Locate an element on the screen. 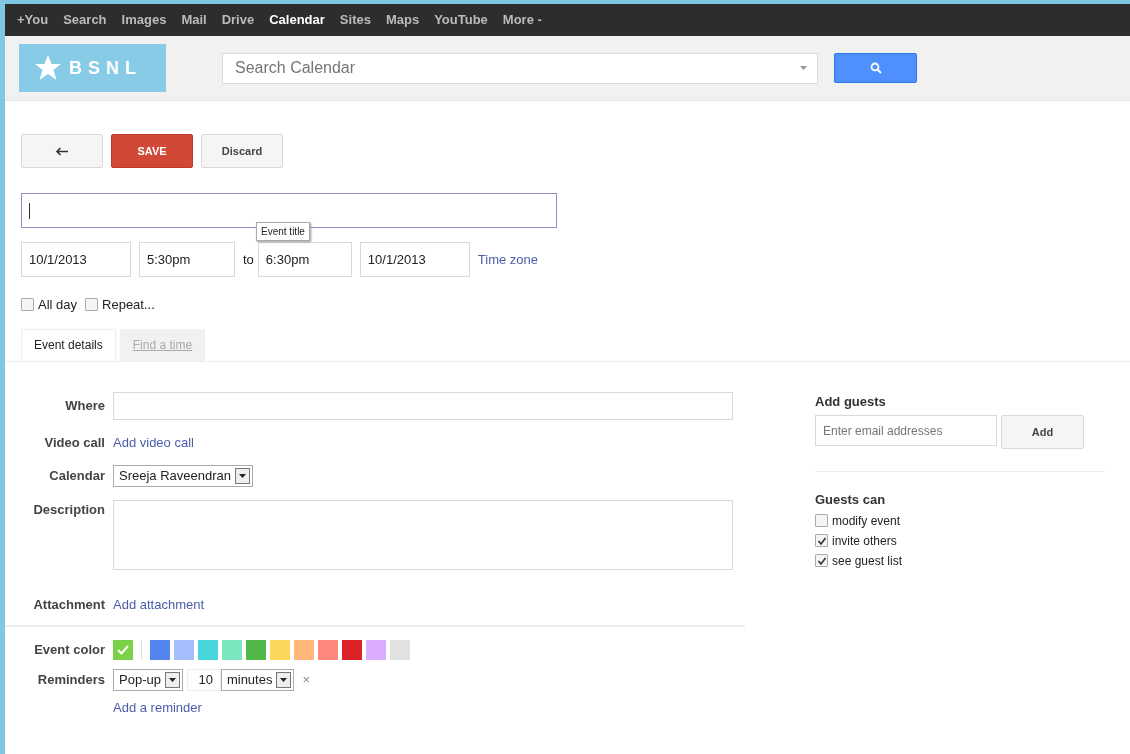  nav-link: Mail is located at coordinates (197, 20).